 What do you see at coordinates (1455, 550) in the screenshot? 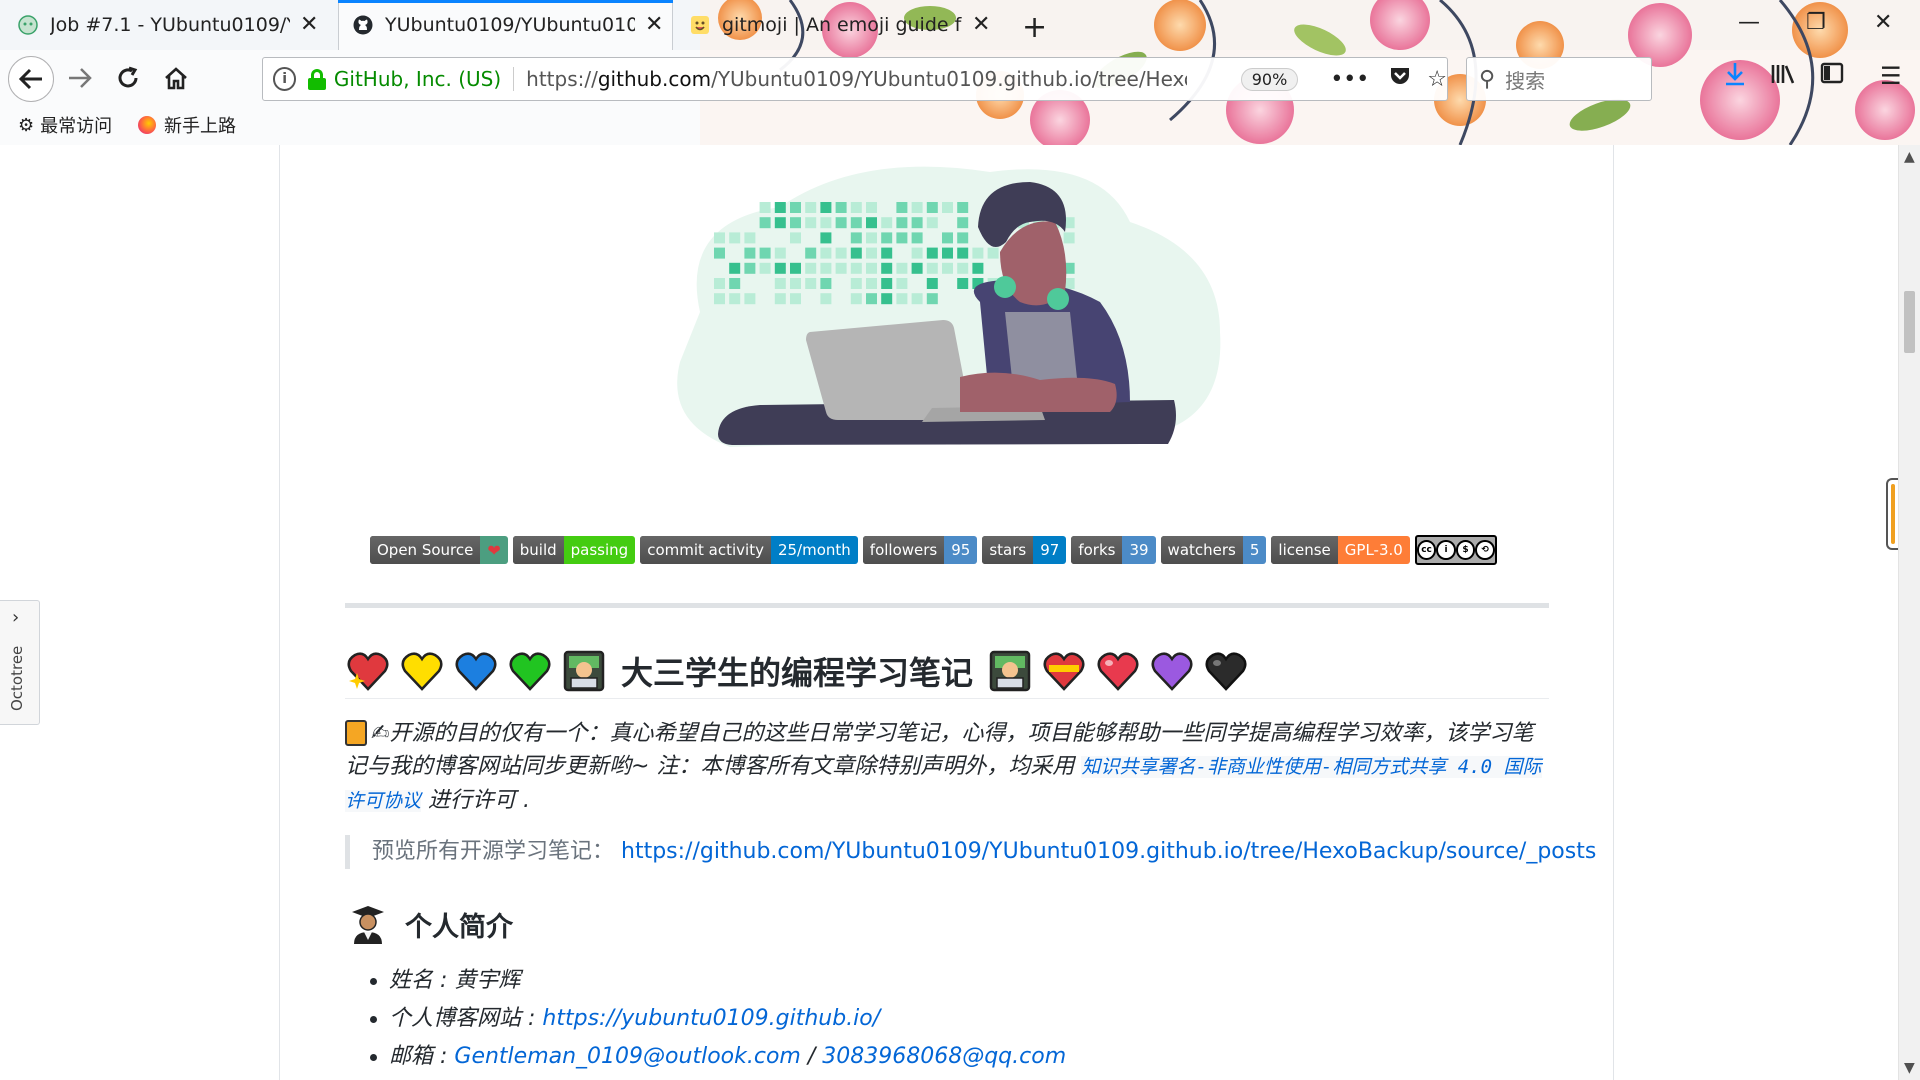
I see `creative-commons-license-icon: cc i $ ⟲` at bounding box center [1455, 550].